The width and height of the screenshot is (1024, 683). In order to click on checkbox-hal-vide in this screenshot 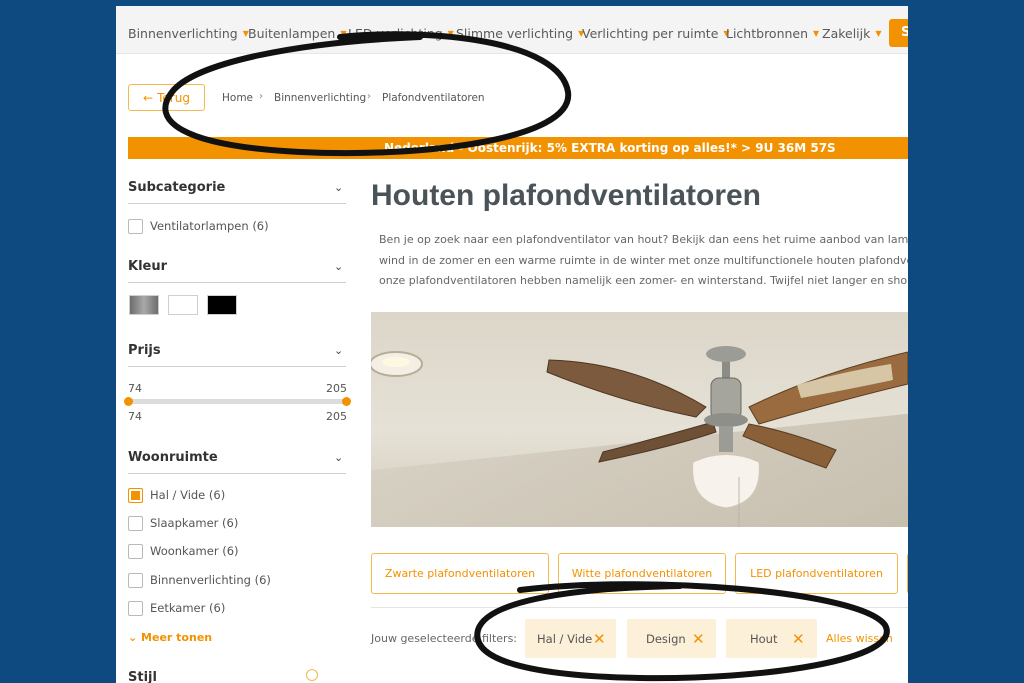, I will do `click(135, 495)`.